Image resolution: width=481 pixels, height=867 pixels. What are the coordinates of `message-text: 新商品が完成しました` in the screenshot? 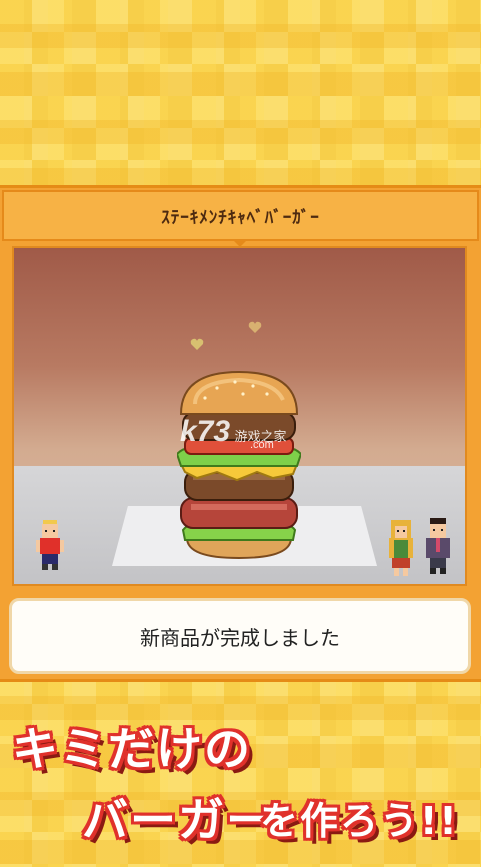 It's located at (240, 637).